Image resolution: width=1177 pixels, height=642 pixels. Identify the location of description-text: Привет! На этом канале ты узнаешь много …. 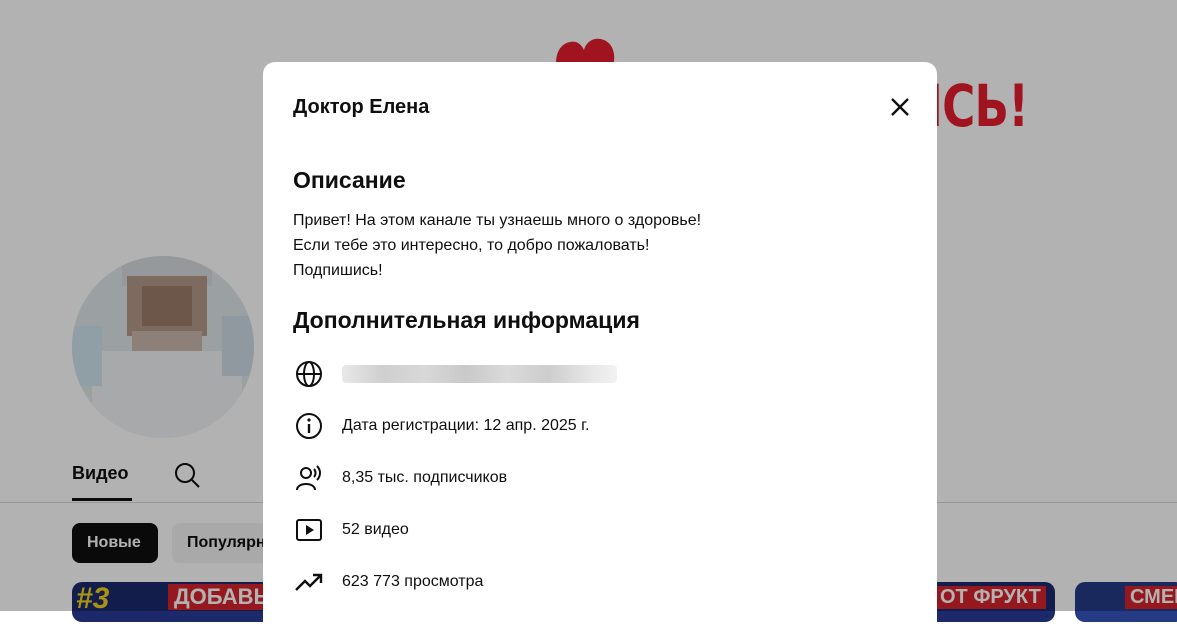
(497, 245).